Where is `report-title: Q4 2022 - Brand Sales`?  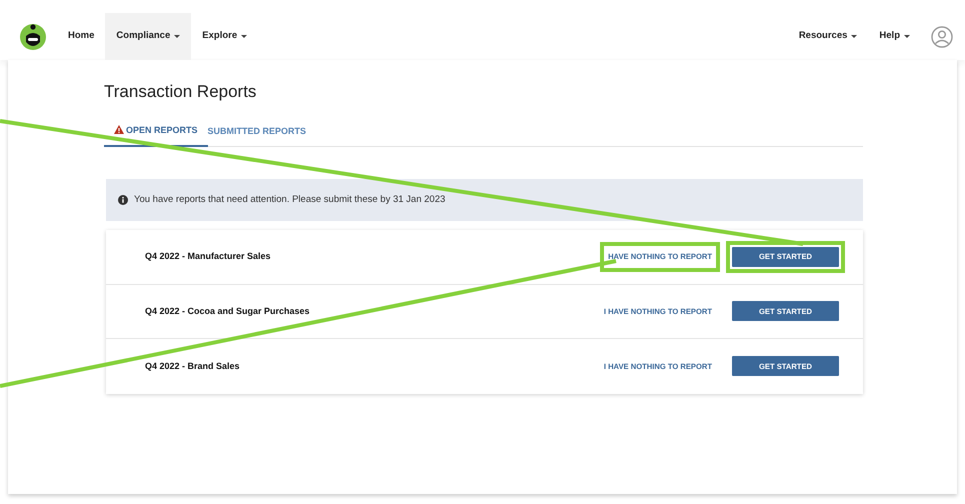
report-title: Q4 2022 - Brand Sales is located at coordinates (193, 366).